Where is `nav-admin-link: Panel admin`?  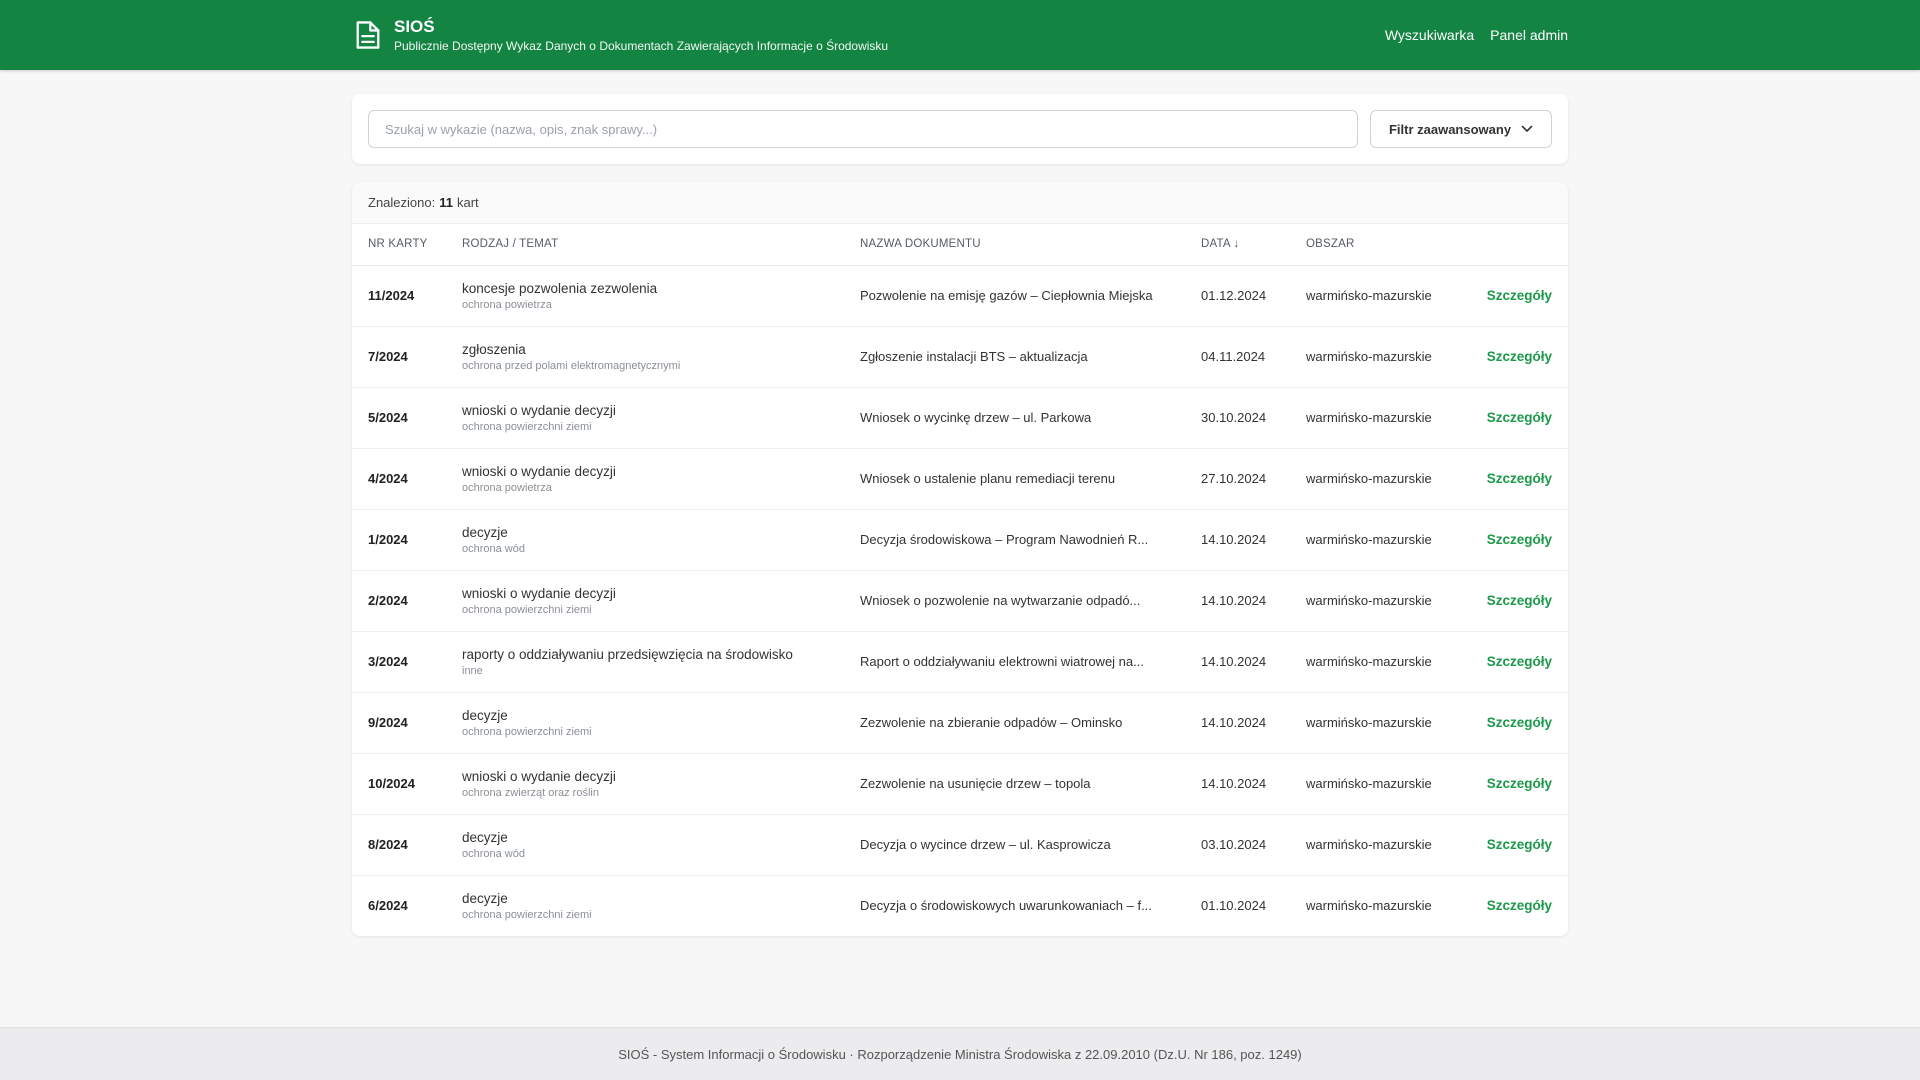
nav-admin-link: Panel admin is located at coordinates (1529, 35).